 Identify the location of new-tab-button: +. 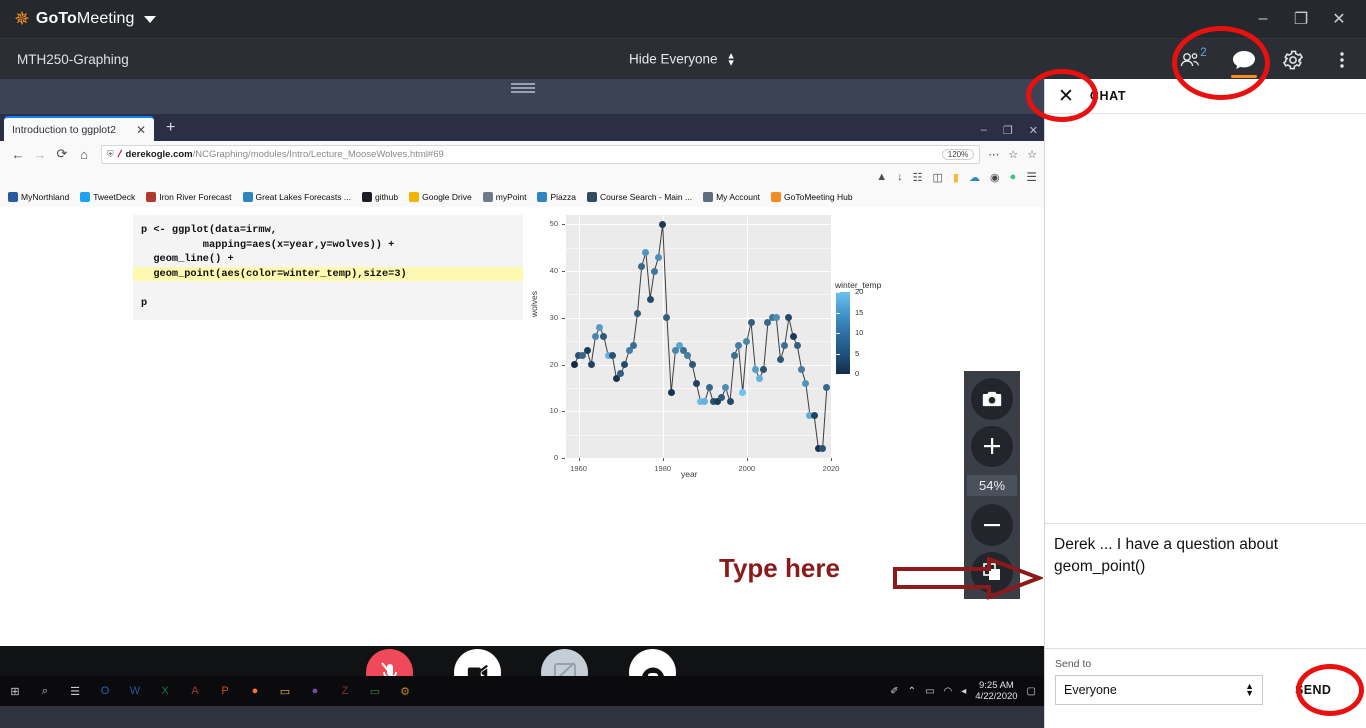
(170, 128).